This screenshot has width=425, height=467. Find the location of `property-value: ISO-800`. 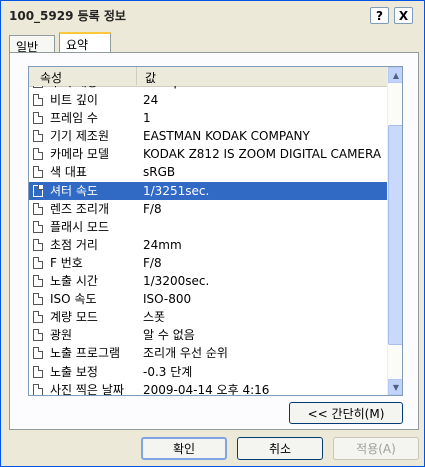

property-value: ISO-800 is located at coordinates (167, 299).